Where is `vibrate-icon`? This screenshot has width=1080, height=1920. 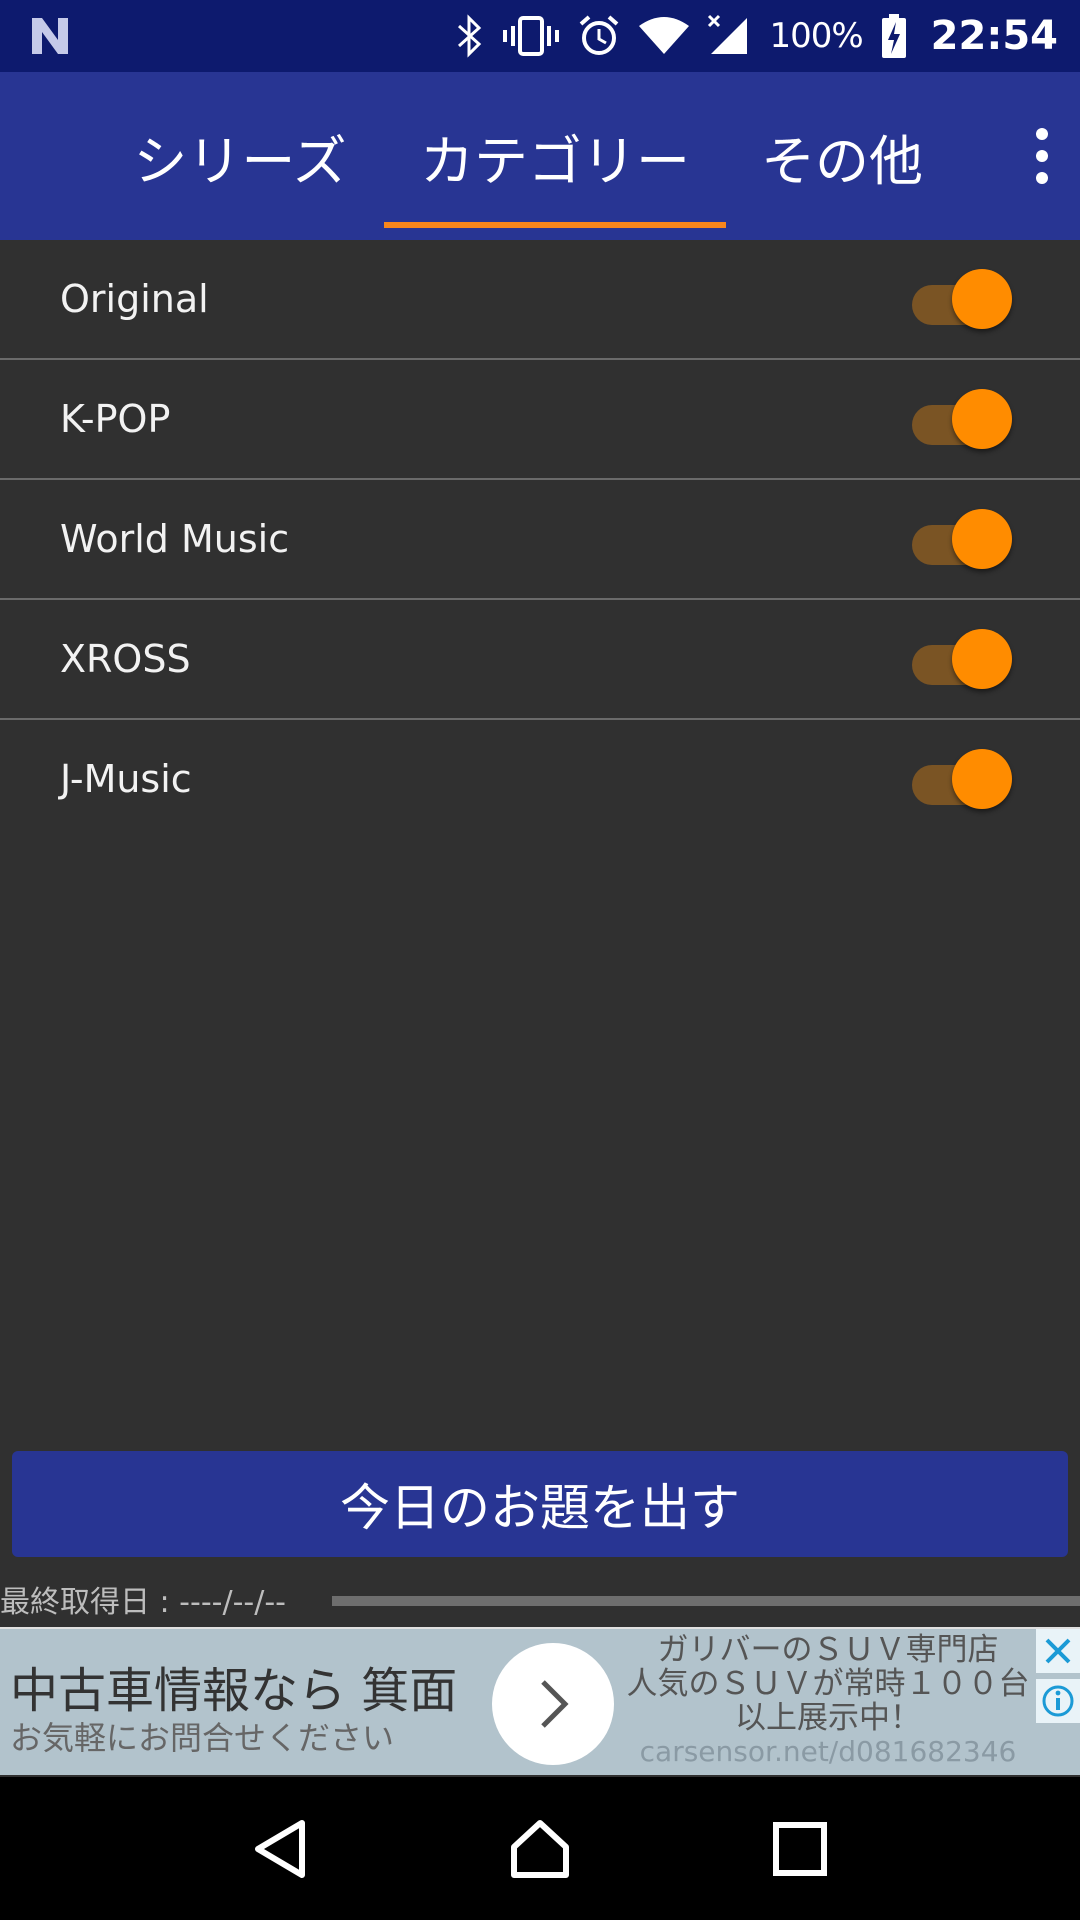 vibrate-icon is located at coordinates (531, 36).